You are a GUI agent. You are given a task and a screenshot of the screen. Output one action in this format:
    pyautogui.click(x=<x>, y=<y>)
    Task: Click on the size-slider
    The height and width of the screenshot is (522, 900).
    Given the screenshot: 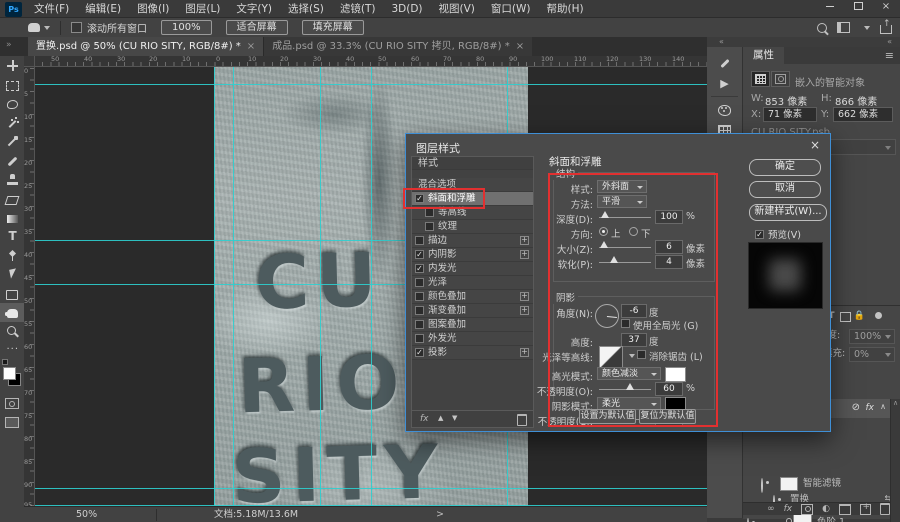 What is the action you would take?
    pyautogui.click(x=625, y=244)
    